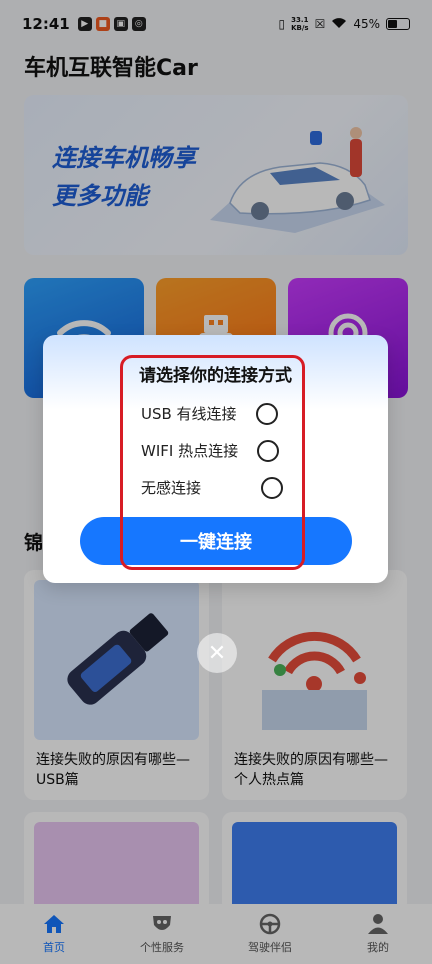  What do you see at coordinates (212, 462) in the screenshot?
I see `highlight-box` at bounding box center [212, 462].